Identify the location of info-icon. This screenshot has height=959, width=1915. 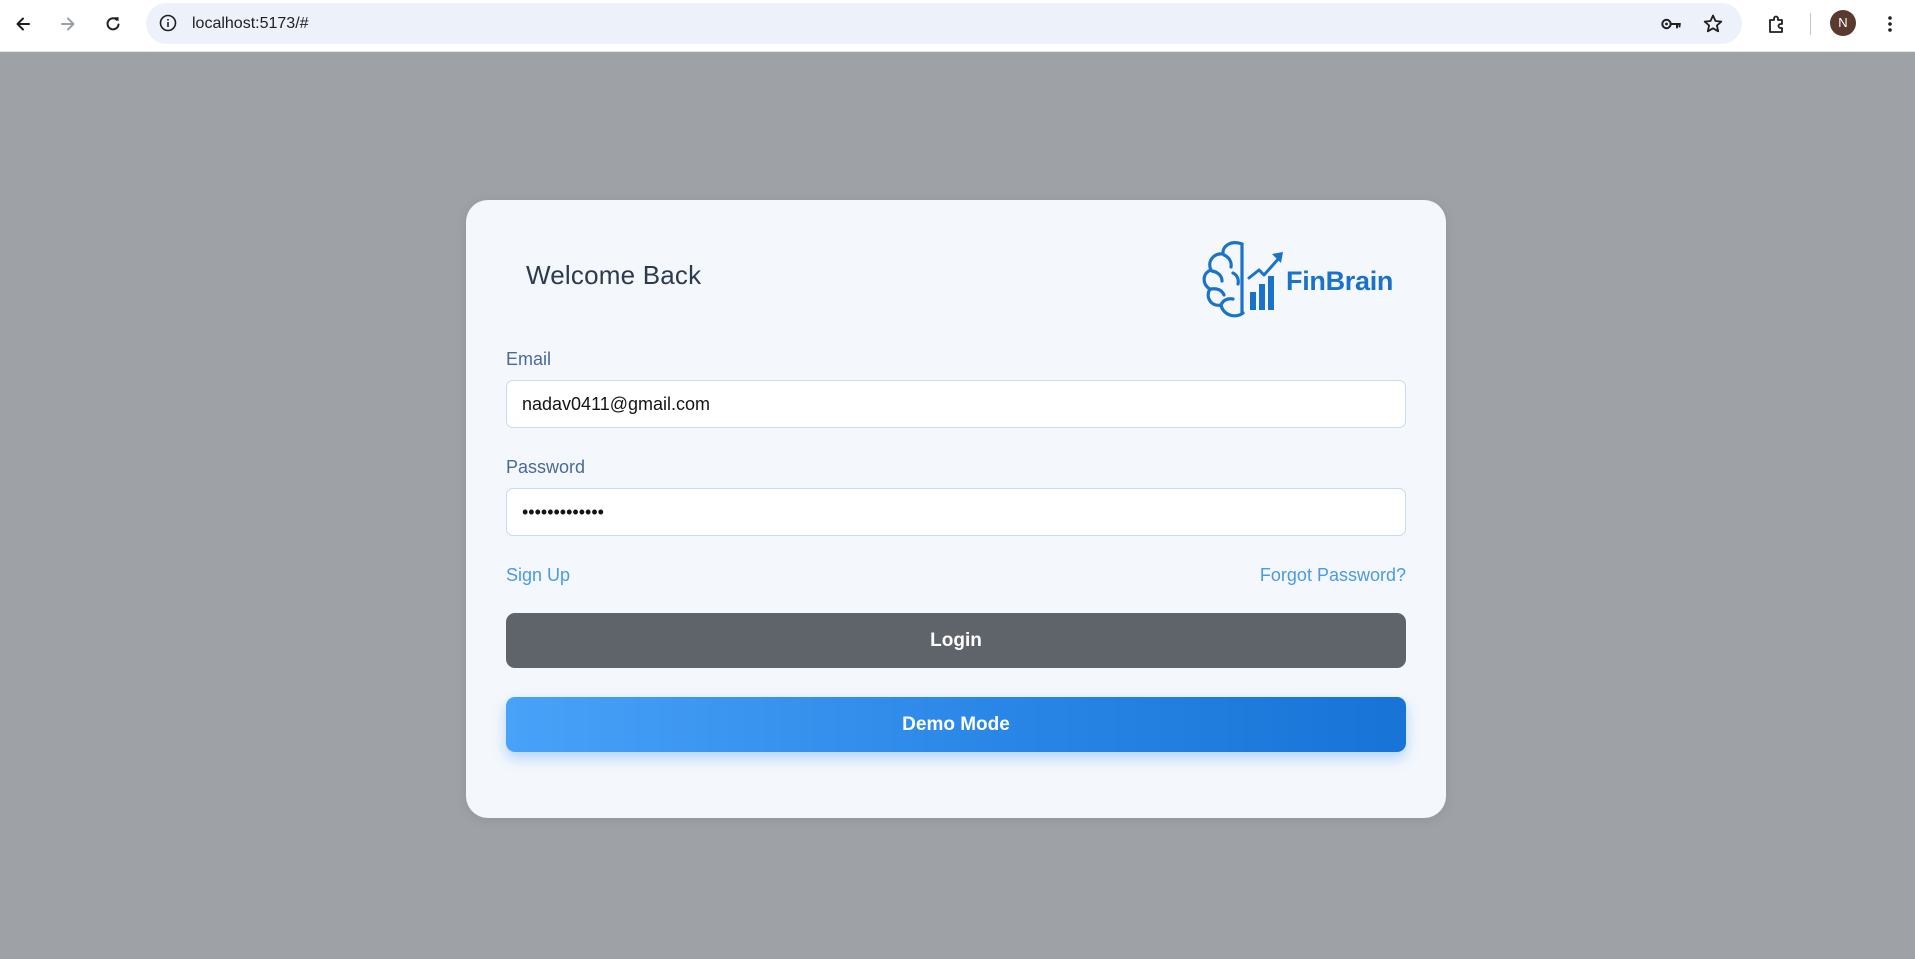
(168, 23).